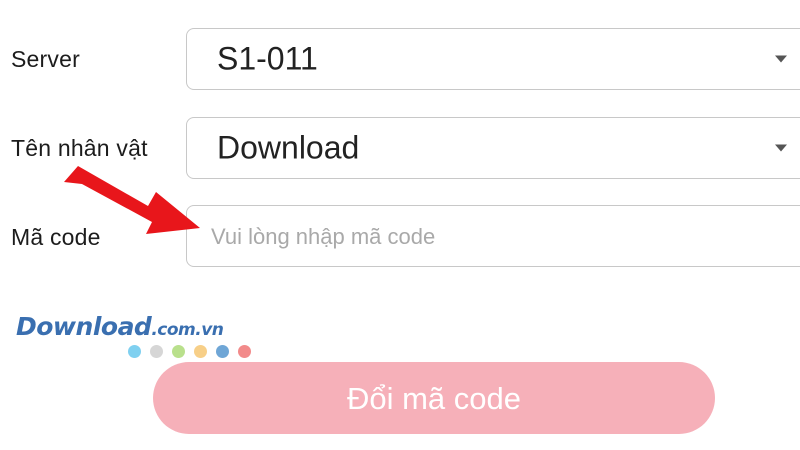  I want to click on server-select: S1-011, so click(493, 59).